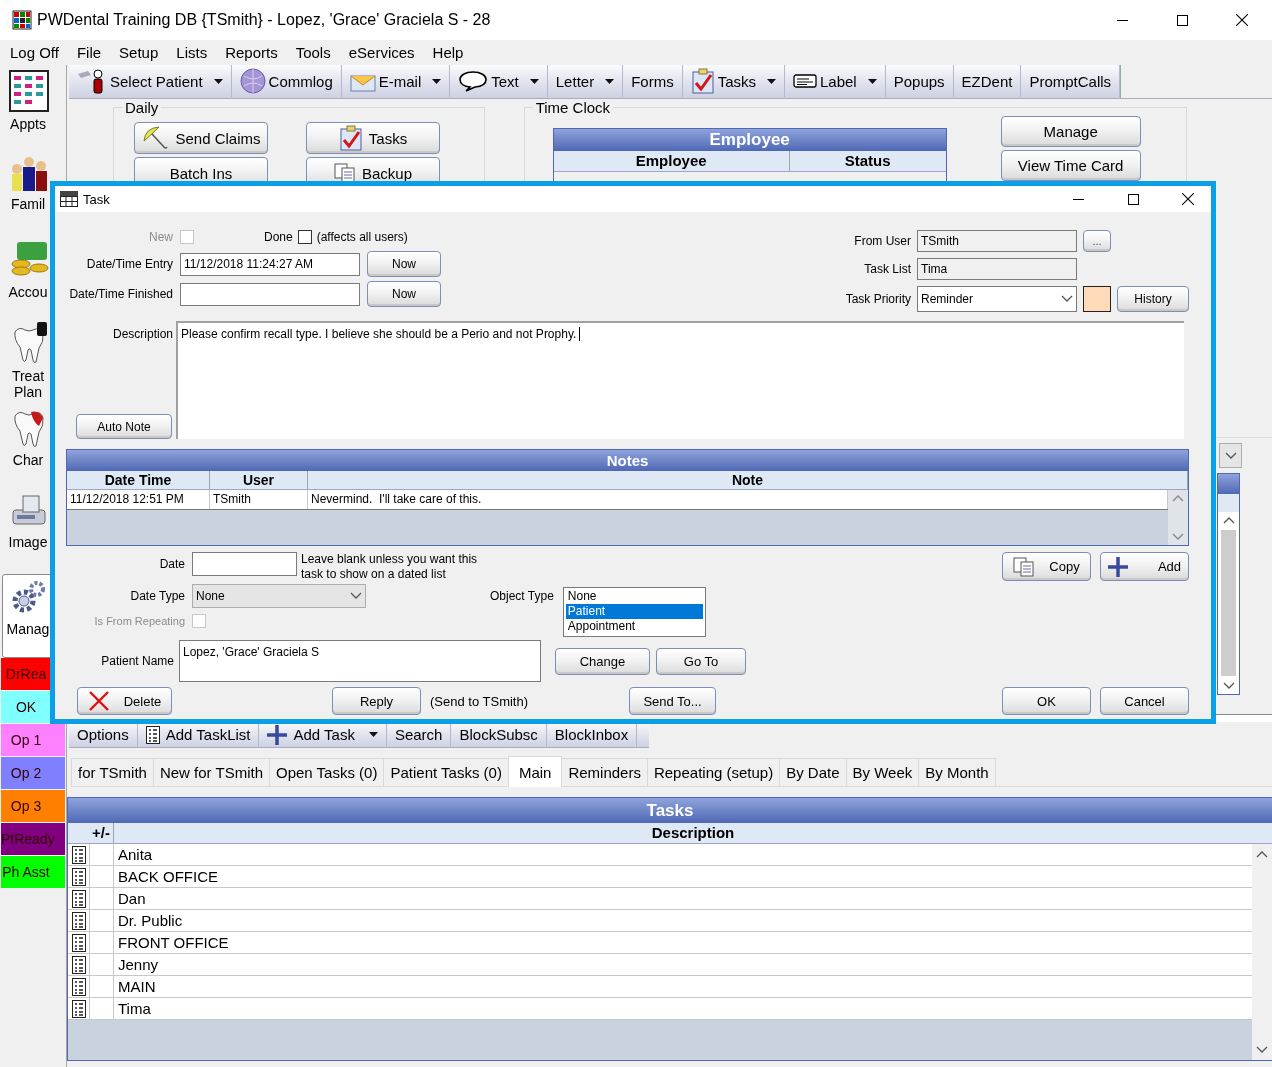 This screenshot has width=1272, height=1067. Describe the element at coordinates (313, 52) in the screenshot. I see `menu-item: Tools` at that location.